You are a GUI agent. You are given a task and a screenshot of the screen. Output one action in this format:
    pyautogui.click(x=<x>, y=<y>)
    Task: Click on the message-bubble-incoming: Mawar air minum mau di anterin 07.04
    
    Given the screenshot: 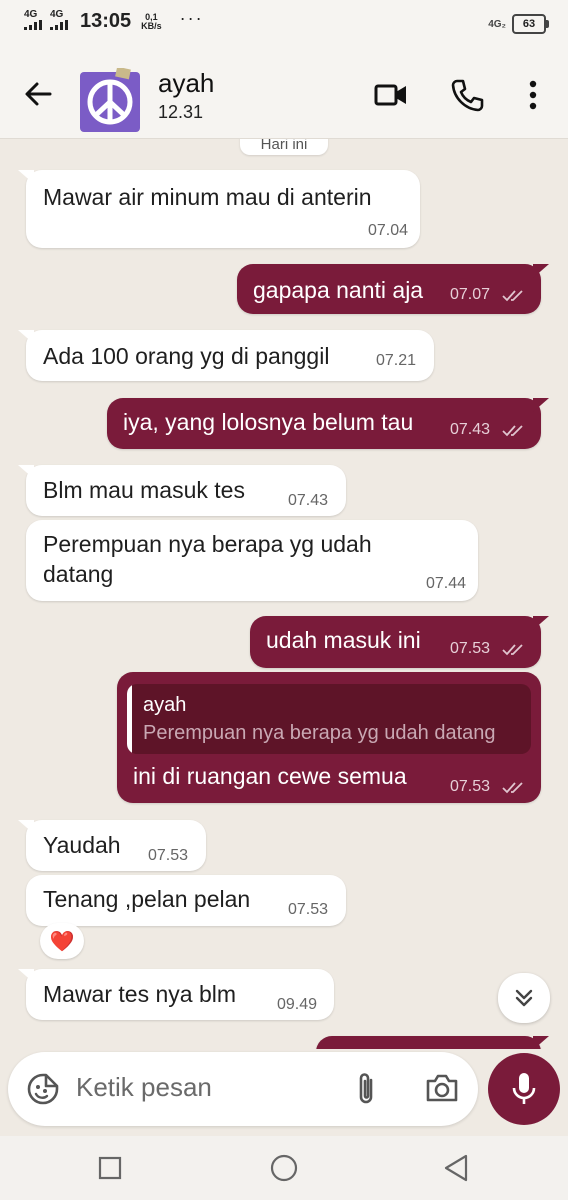 What is the action you would take?
    pyautogui.click(x=219, y=209)
    